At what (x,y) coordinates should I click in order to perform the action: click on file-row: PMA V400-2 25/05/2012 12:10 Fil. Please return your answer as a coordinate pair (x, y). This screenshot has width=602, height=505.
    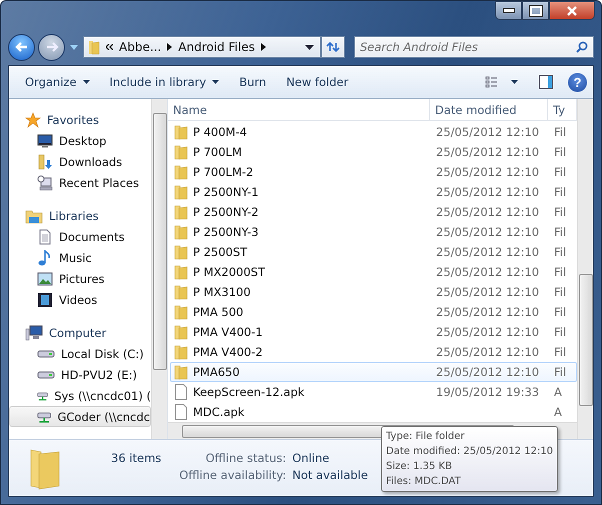
    Looking at the image, I should click on (373, 352).